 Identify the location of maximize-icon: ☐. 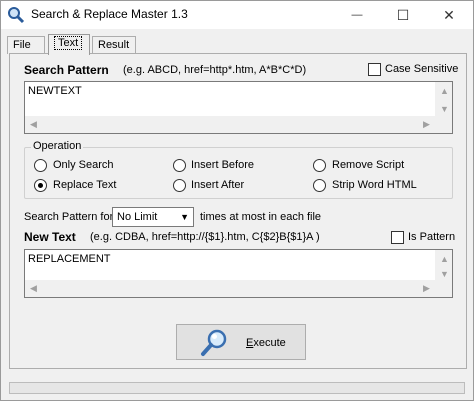
(403, 14).